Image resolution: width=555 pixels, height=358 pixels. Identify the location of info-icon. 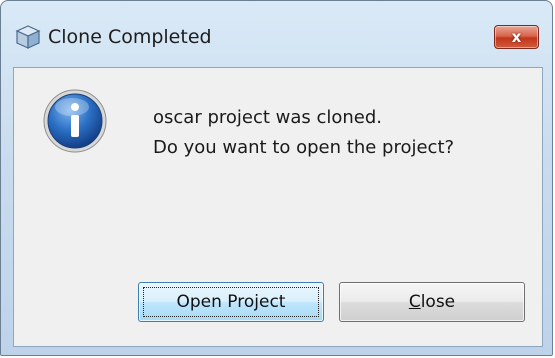
(75, 121).